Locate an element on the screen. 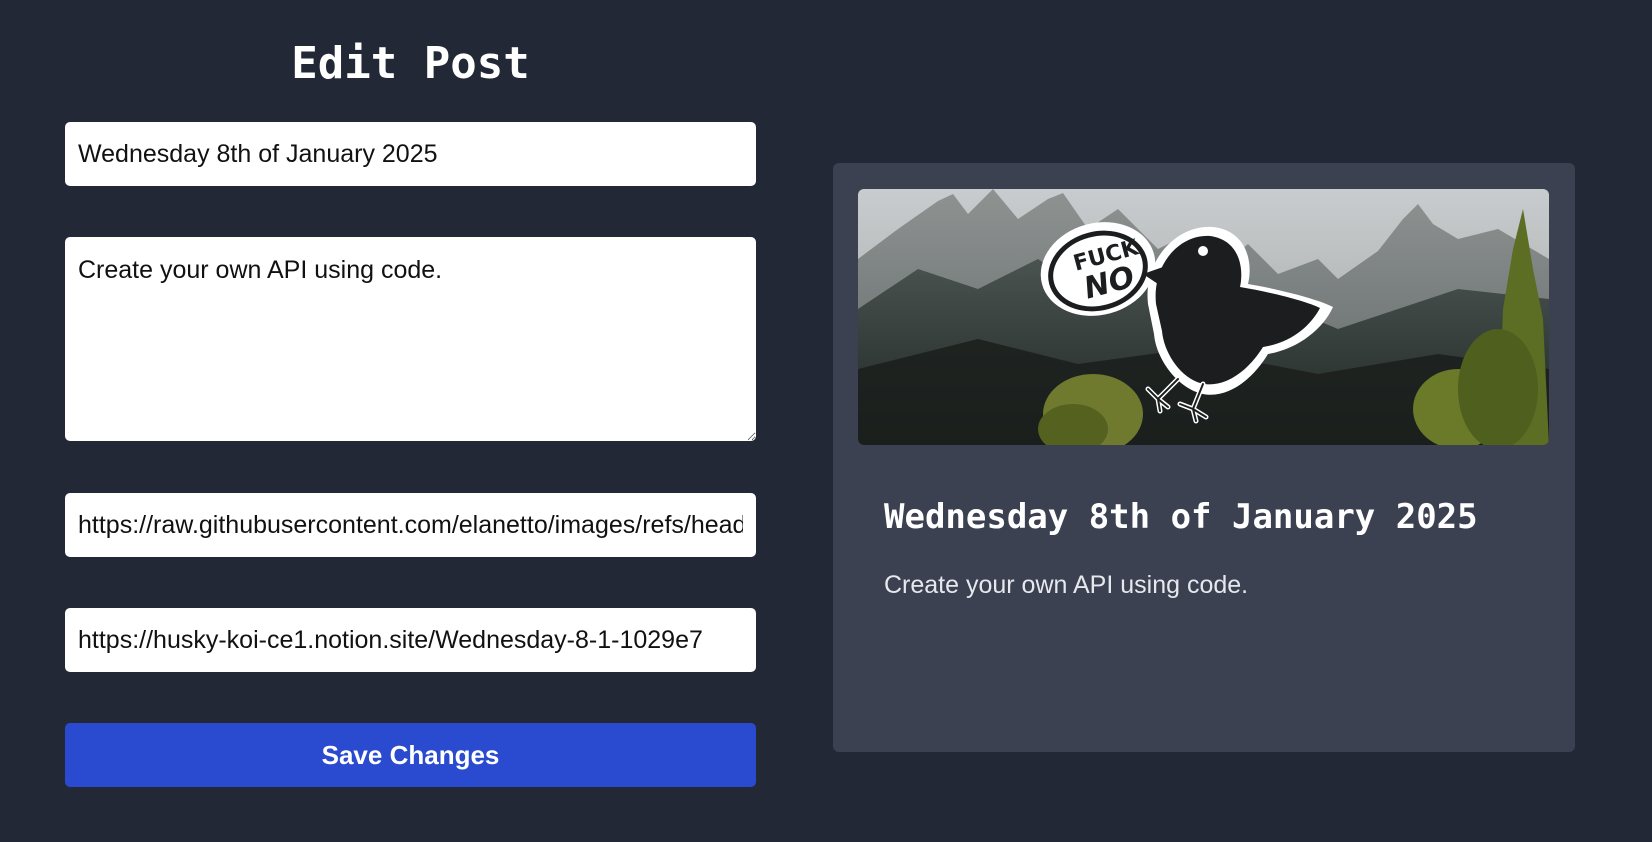 The height and width of the screenshot is (842, 1652). preview-title: Wednesday 8th of January 2025 is located at coordinates (1181, 517).